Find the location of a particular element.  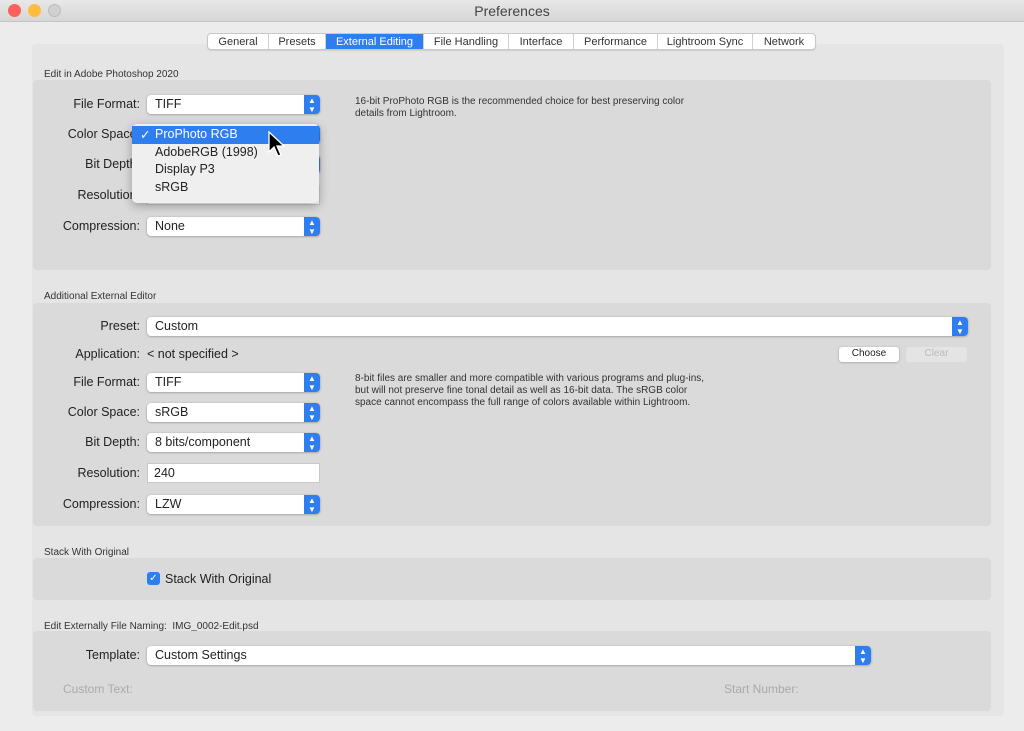

mouse-cursor-icon is located at coordinates (277, 144).